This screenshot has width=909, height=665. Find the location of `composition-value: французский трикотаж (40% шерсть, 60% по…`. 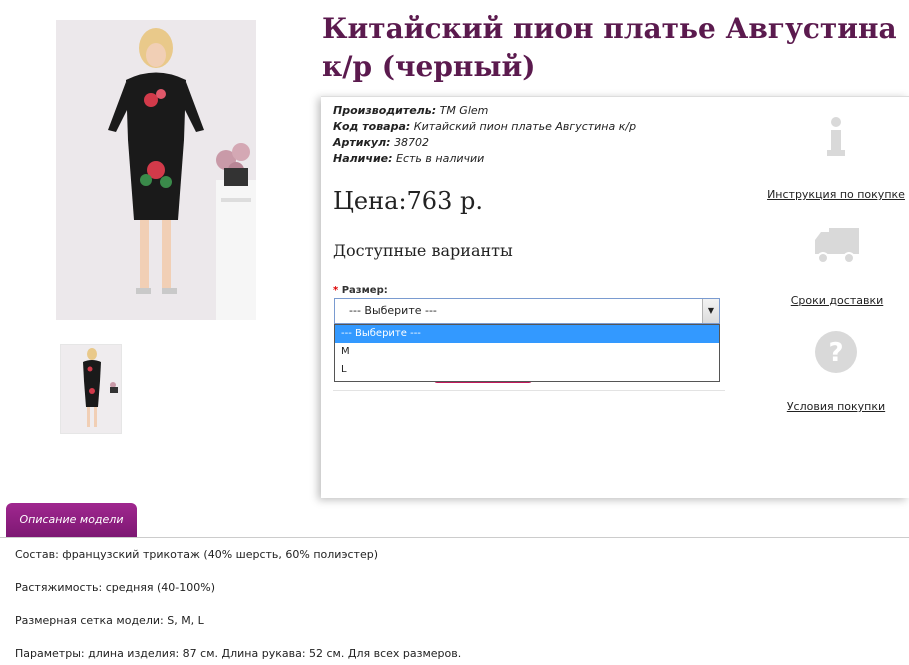

composition-value: французский трикотаж (40% шерсть, 60% по… is located at coordinates (220, 554).